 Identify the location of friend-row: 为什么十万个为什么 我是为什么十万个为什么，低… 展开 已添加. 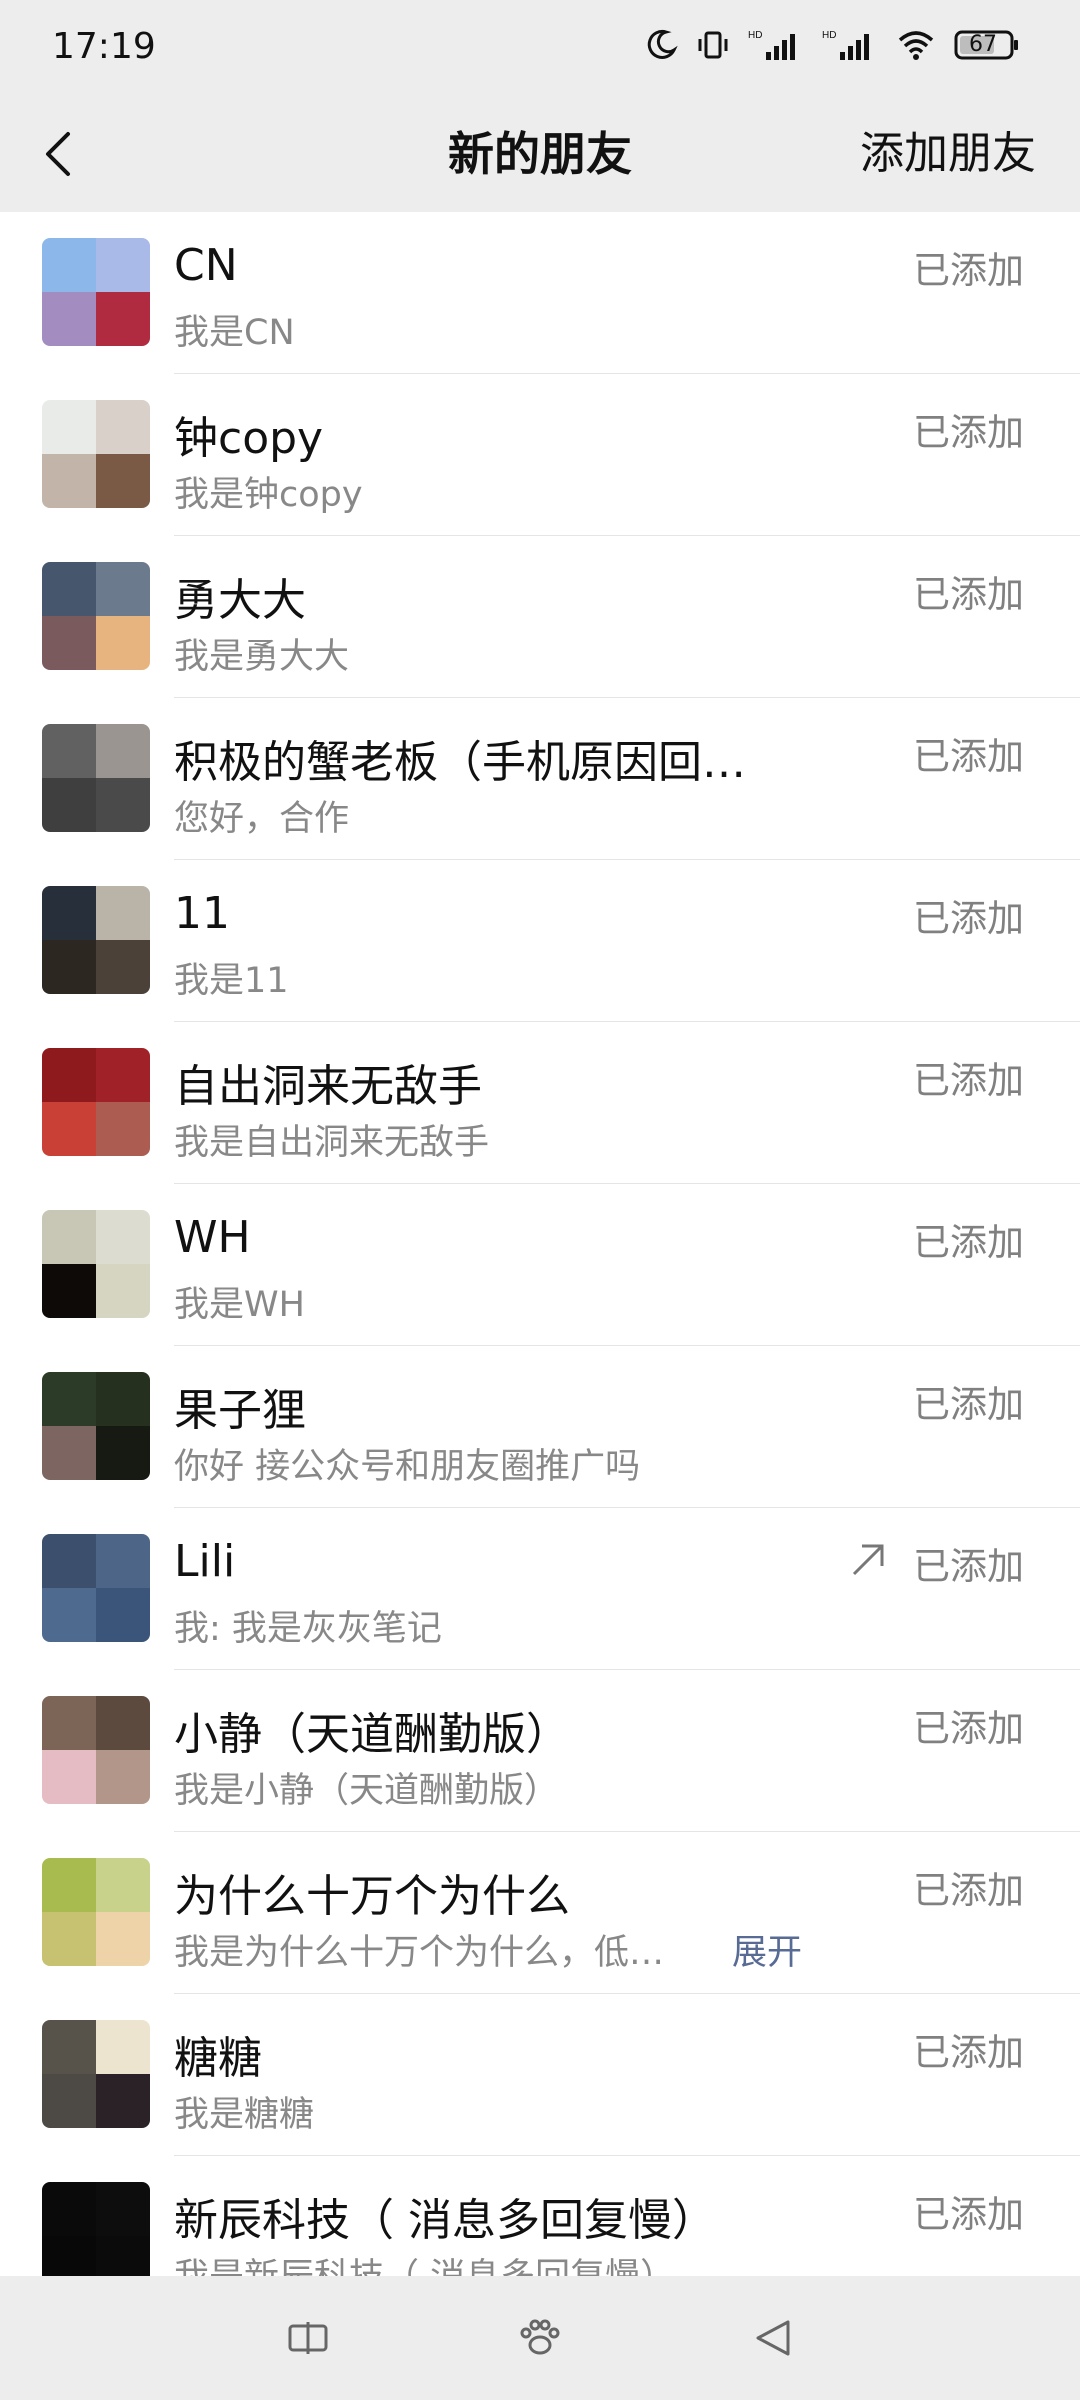
(540, 1913).